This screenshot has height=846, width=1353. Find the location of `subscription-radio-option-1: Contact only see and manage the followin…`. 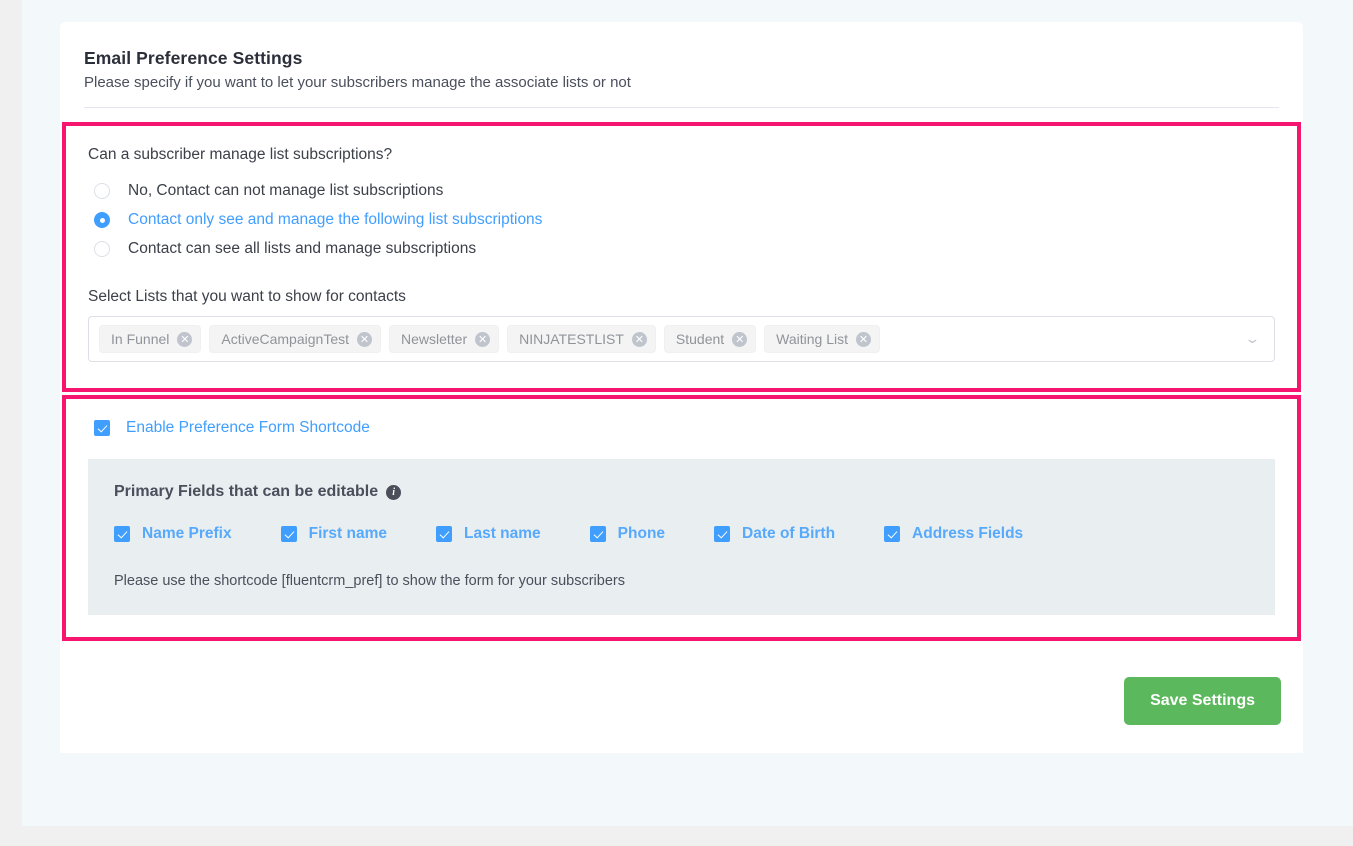

subscription-radio-option-1: Contact only see and manage the followin… is located at coordinates (681, 220).